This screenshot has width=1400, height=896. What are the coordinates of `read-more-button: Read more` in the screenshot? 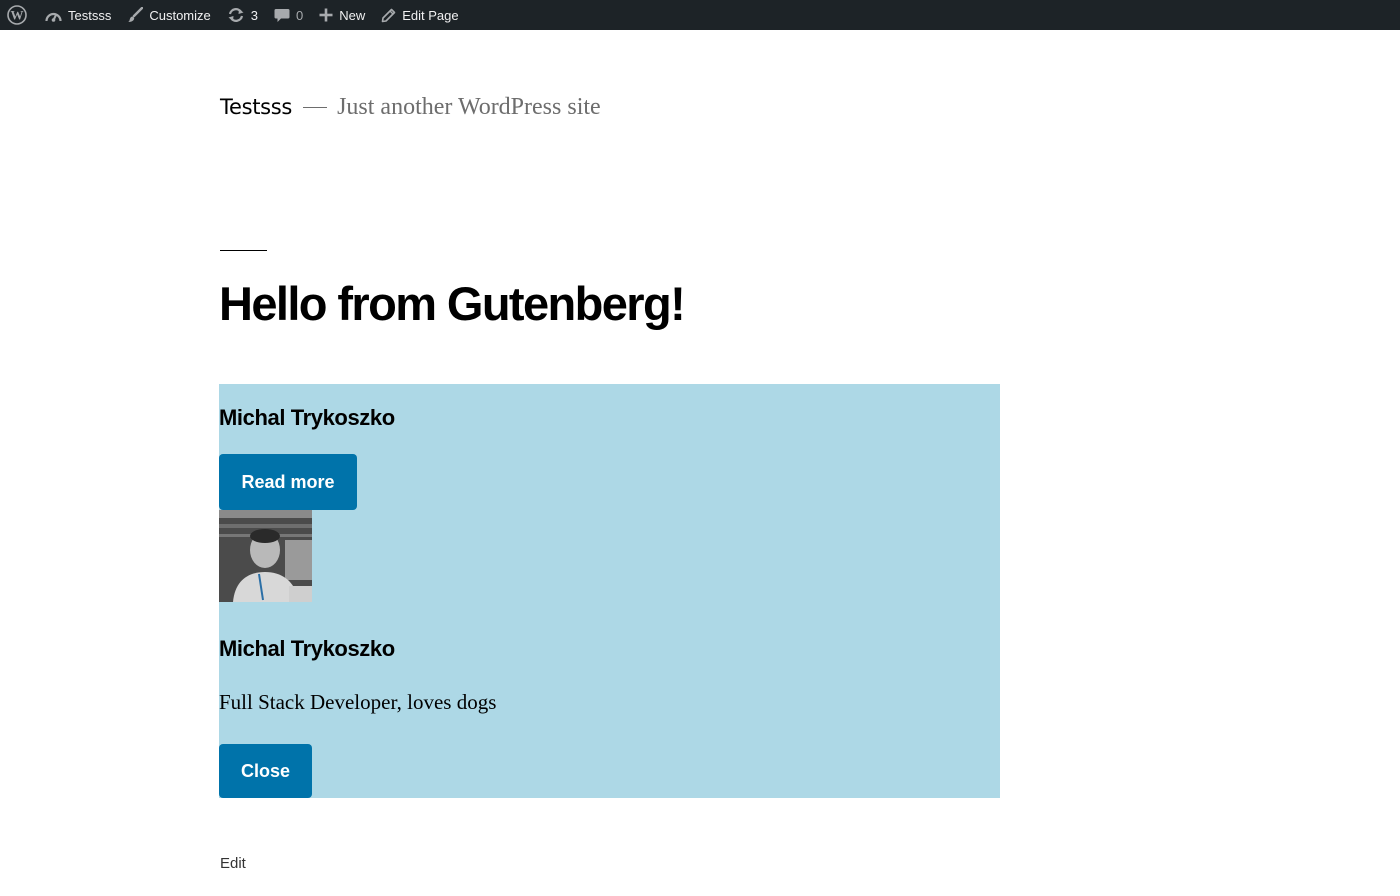 It's located at (288, 482).